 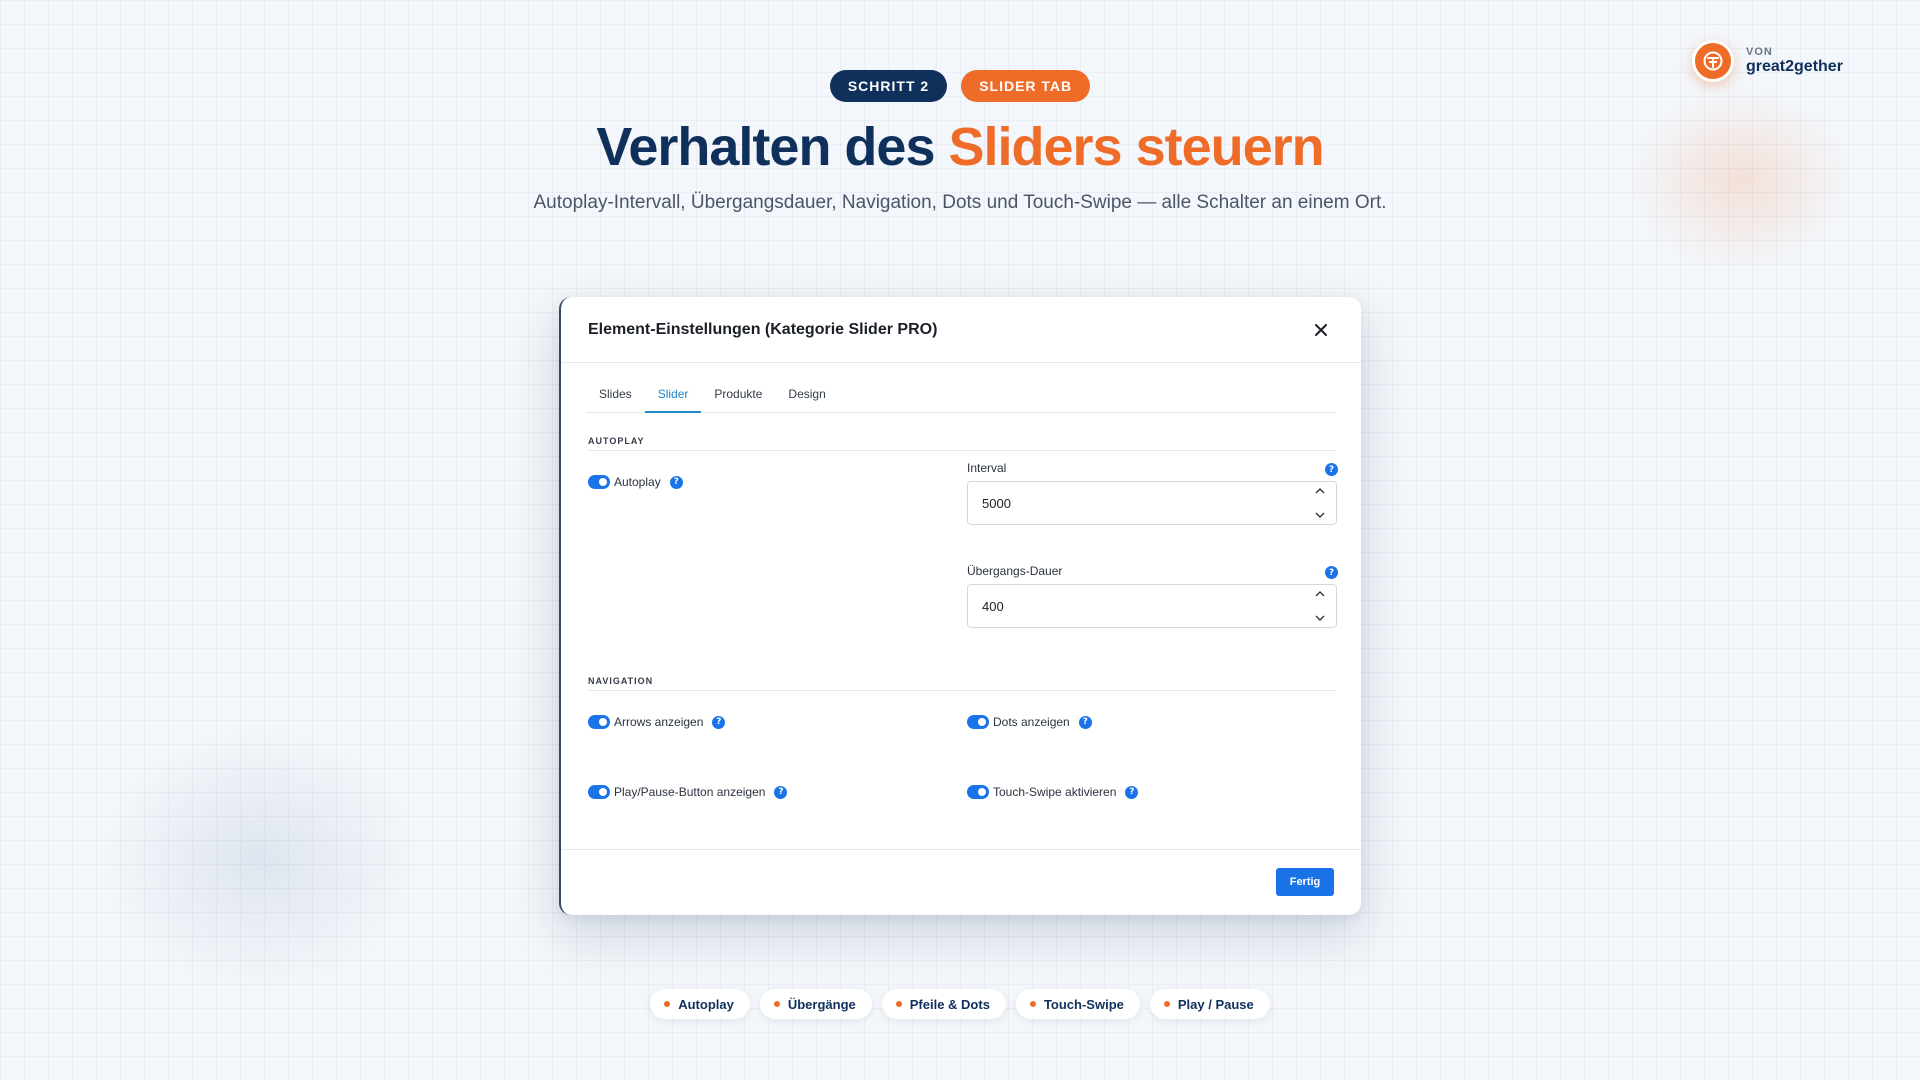 I want to click on playpause-toggle-label: Play/Pause-Button anzeigen, so click(x=690, y=792).